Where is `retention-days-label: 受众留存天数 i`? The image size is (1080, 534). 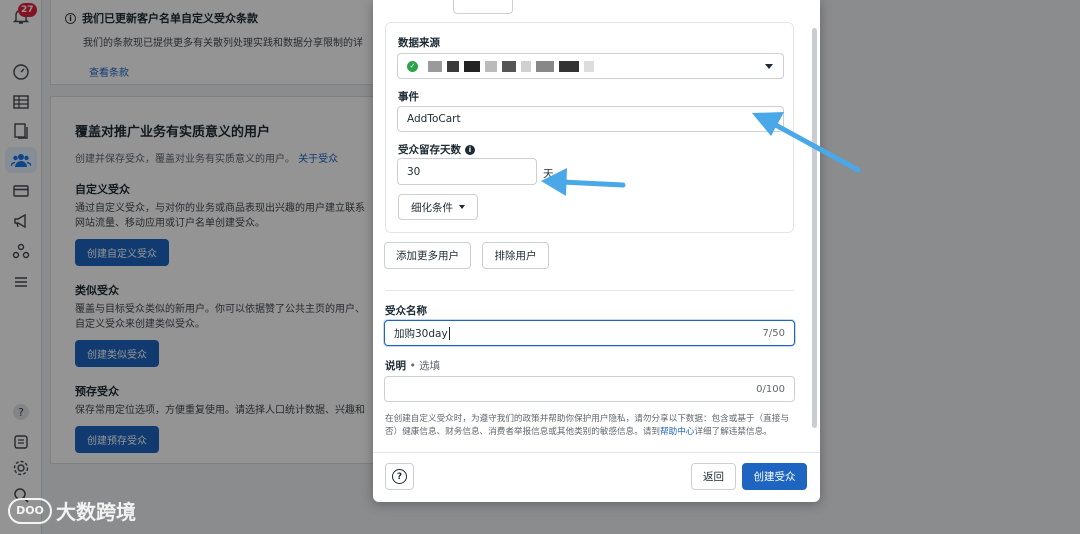 retention-days-label: 受众留存天数 i is located at coordinates (436, 149).